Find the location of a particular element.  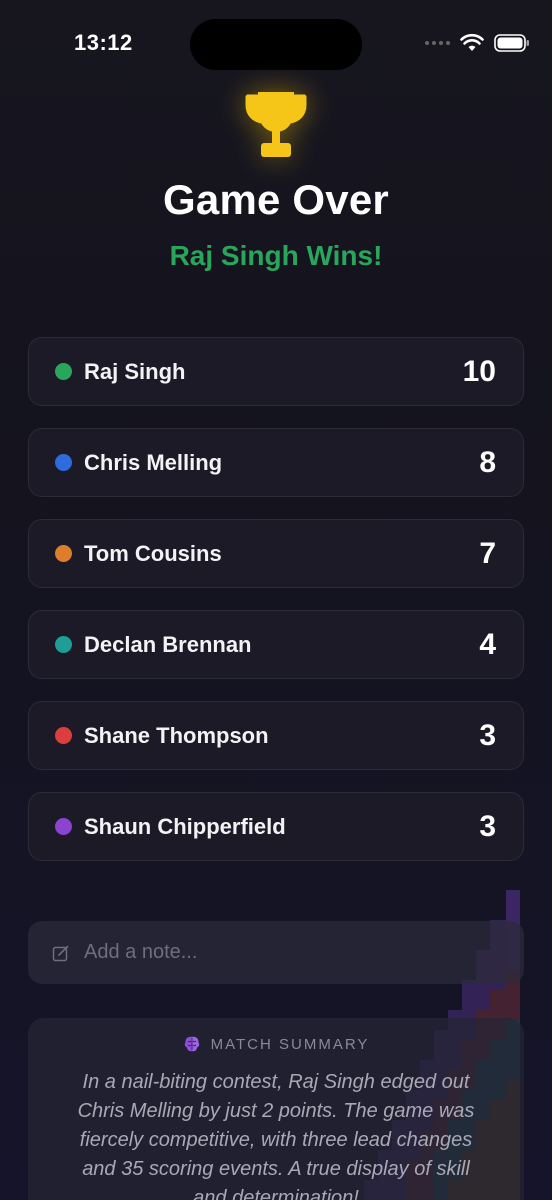

battery-icon is located at coordinates (512, 43).